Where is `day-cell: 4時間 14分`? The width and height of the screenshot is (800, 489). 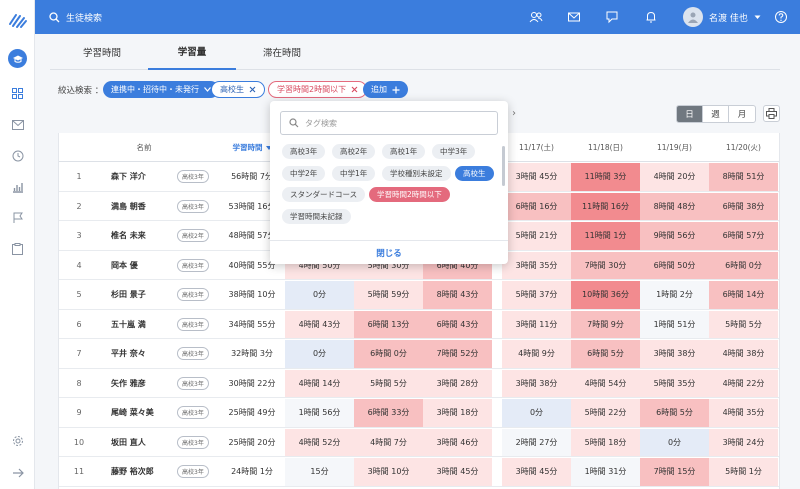
day-cell: 4時間 14分 is located at coordinates (319, 383).